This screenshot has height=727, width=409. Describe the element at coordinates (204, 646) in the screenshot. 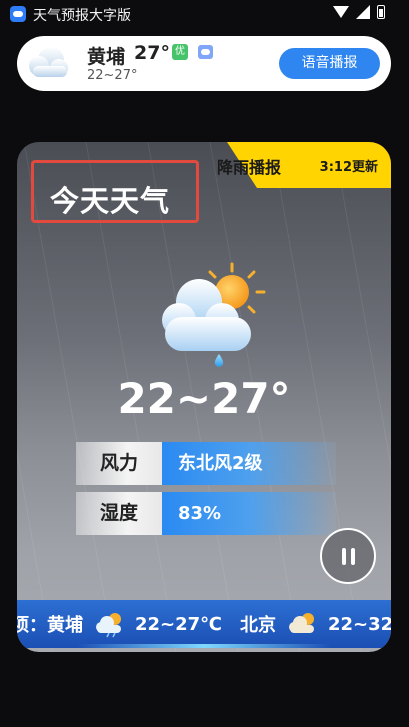

I see `ticker-glow` at that location.